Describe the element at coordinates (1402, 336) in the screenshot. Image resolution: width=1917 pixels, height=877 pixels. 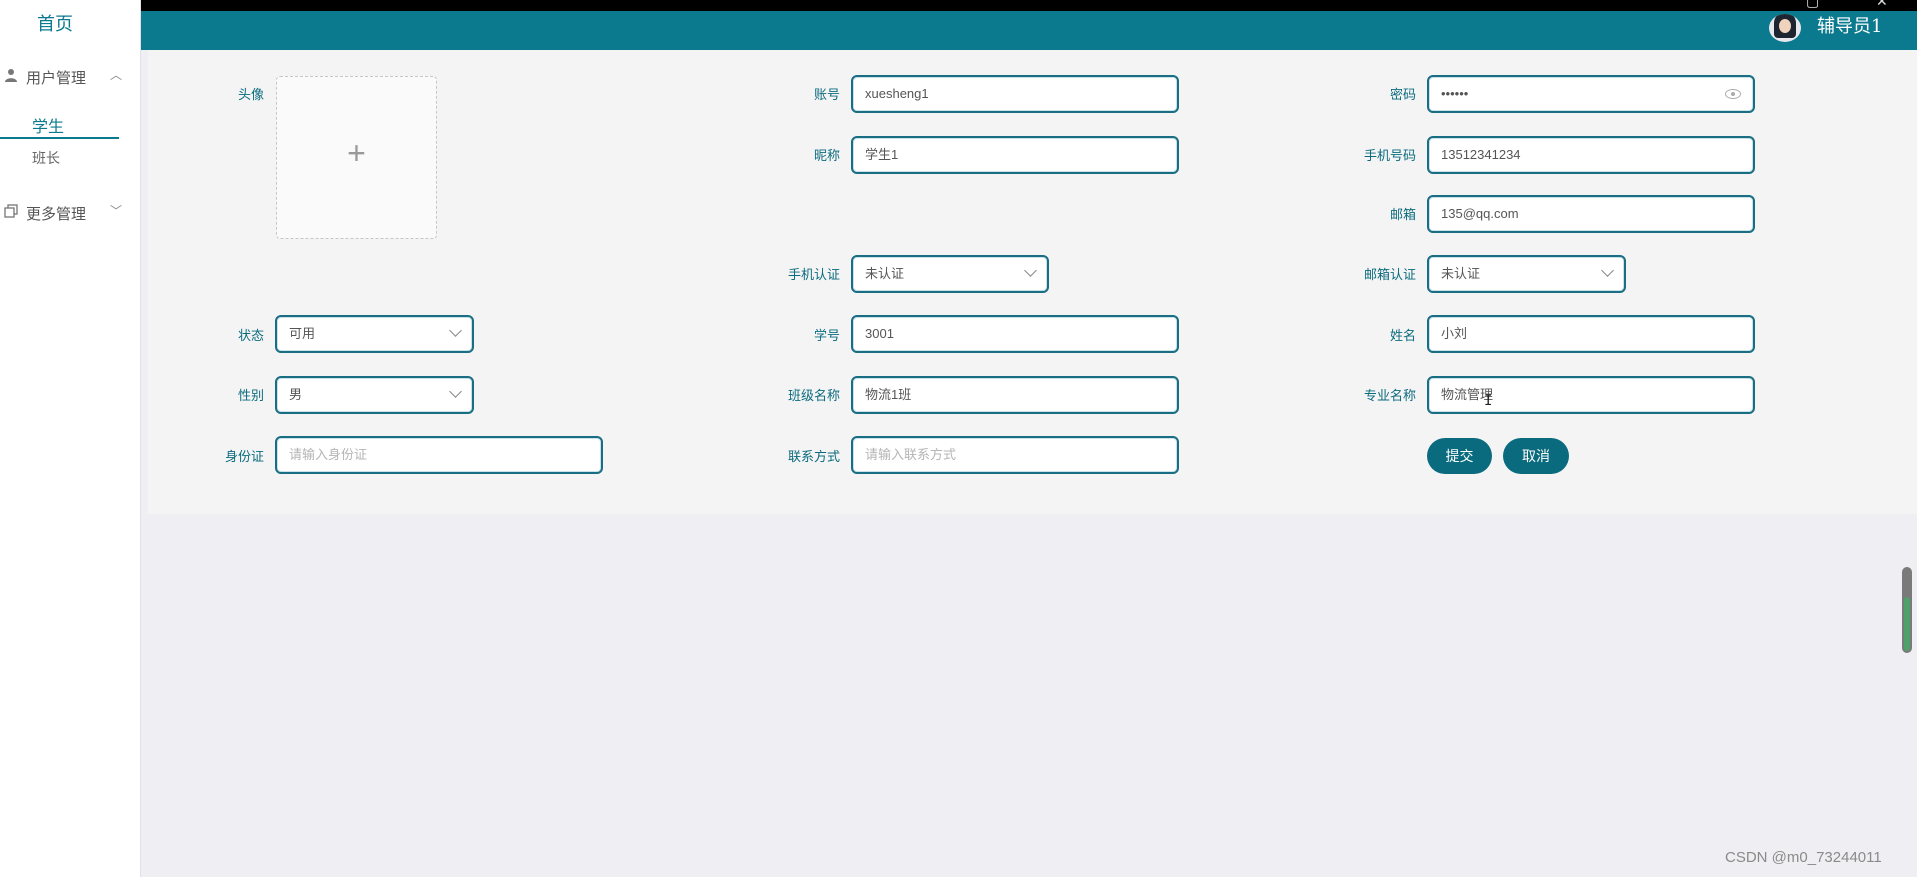
I see `name-label: 姓名` at that location.